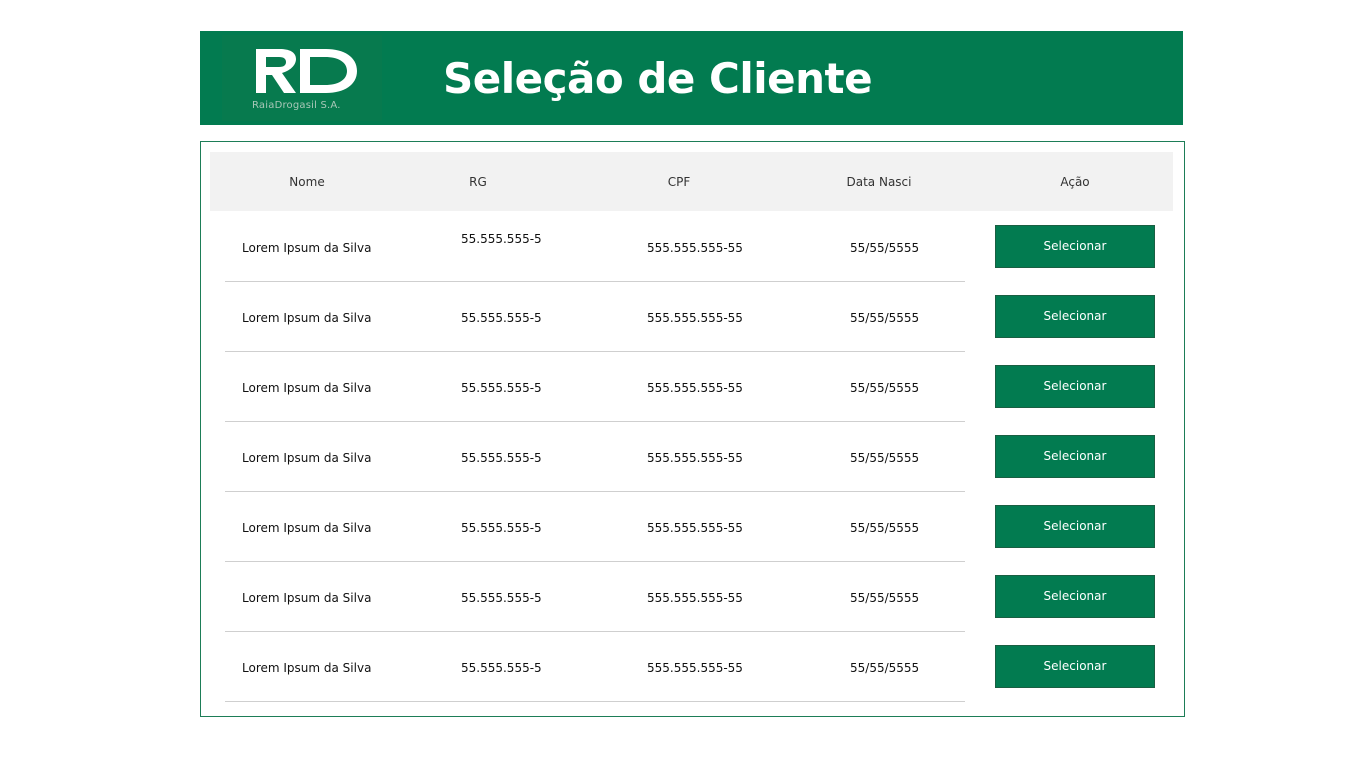  Describe the element at coordinates (658, 78) in the screenshot. I see `page-title: Seleção de Cliente` at that location.